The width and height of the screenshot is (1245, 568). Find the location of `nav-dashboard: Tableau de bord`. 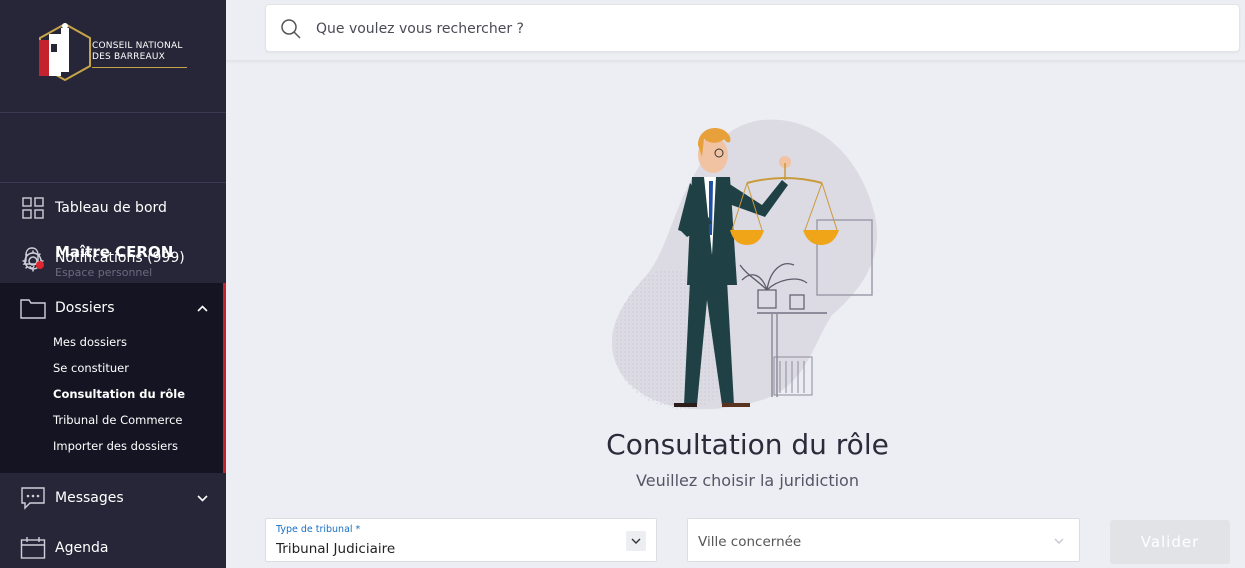

nav-dashboard: Tableau de bord is located at coordinates (113, 208).